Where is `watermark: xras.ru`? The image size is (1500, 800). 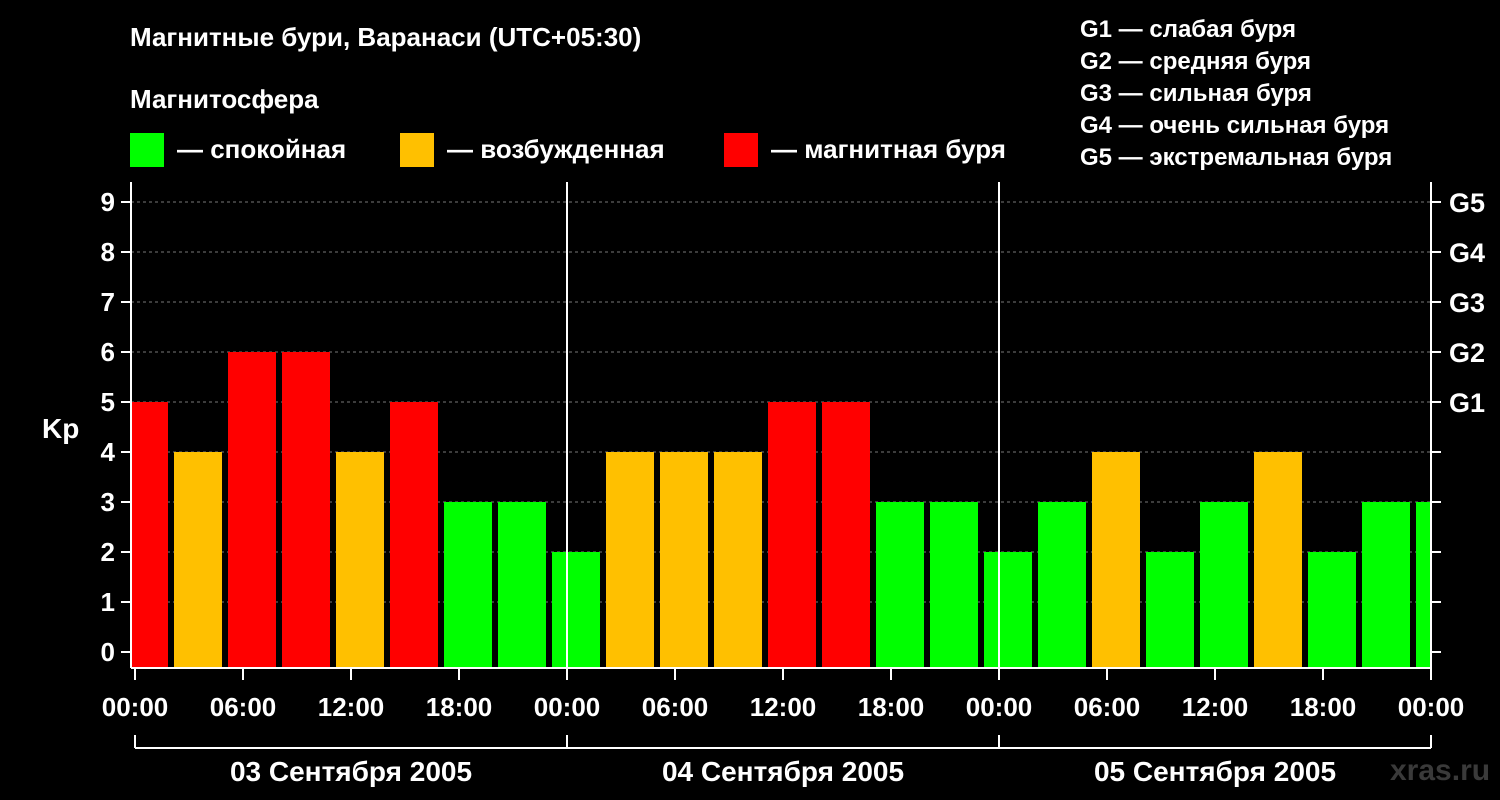
watermark: xras.ru is located at coordinates (1440, 770).